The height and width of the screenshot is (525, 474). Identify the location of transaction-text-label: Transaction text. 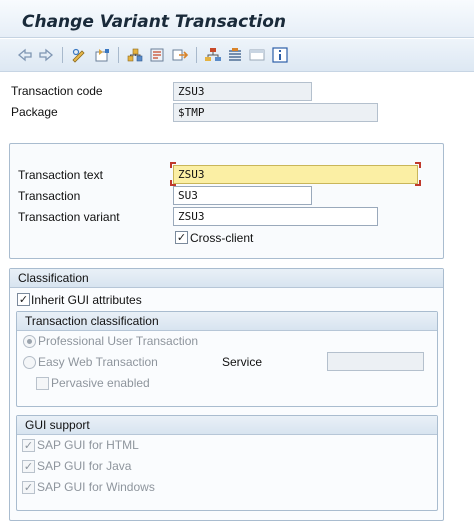
(60, 175).